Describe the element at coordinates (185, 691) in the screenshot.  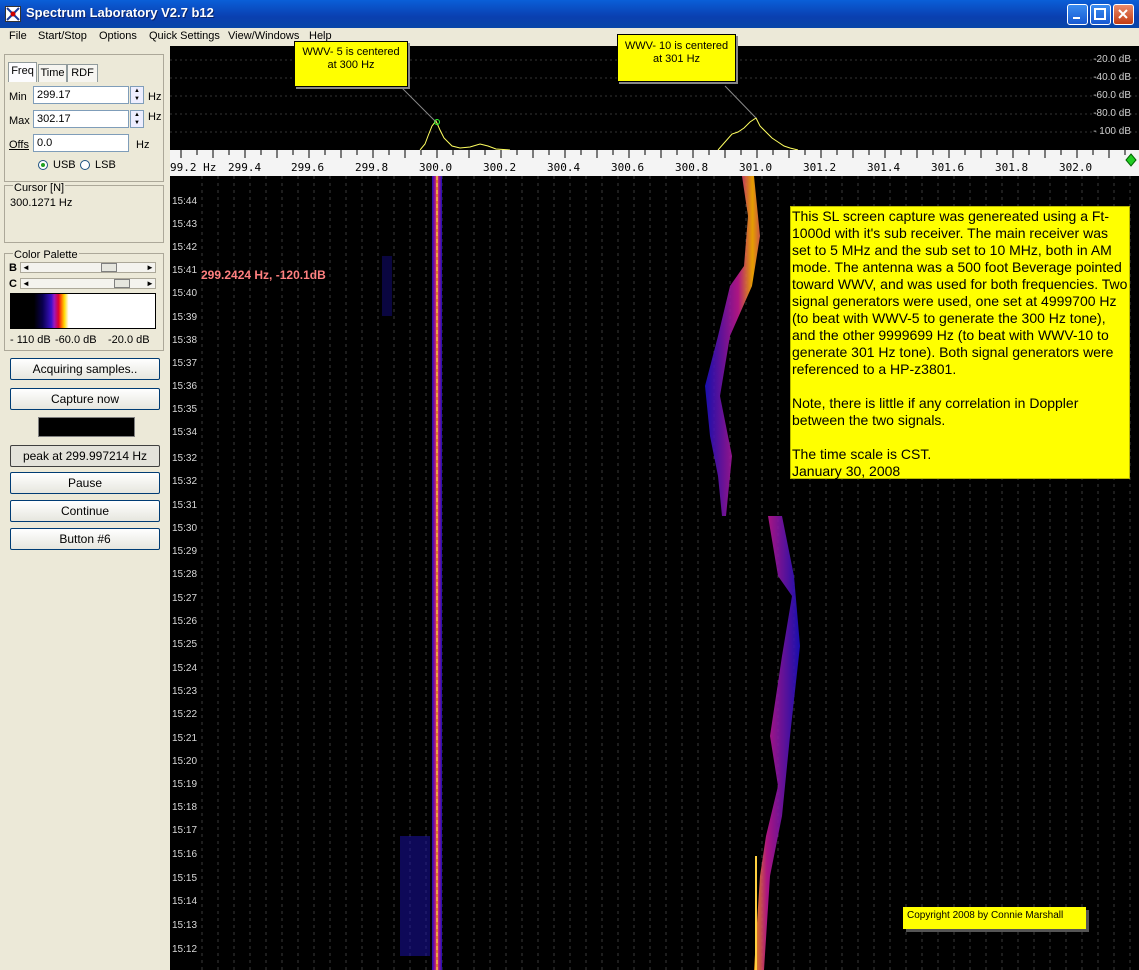
I see `time-label: 15:23` at that location.